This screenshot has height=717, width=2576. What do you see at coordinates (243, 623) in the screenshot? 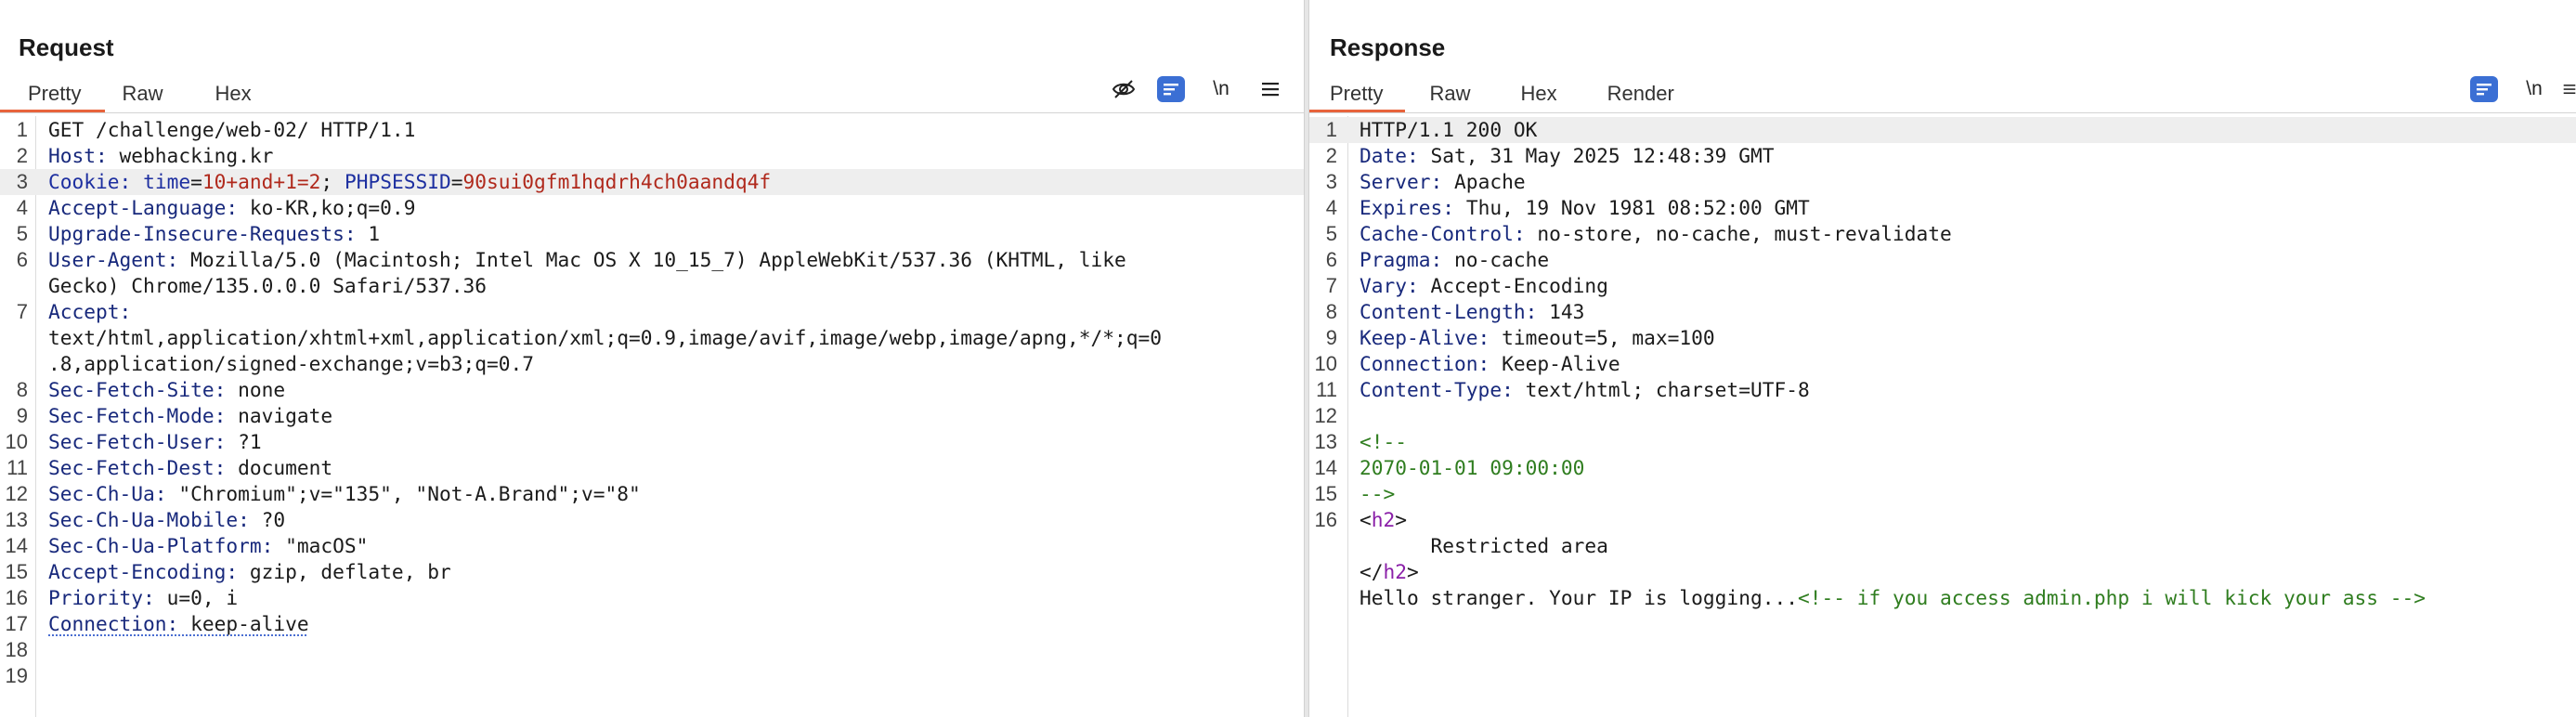
I see `code-token: keep-alive` at bounding box center [243, 623].